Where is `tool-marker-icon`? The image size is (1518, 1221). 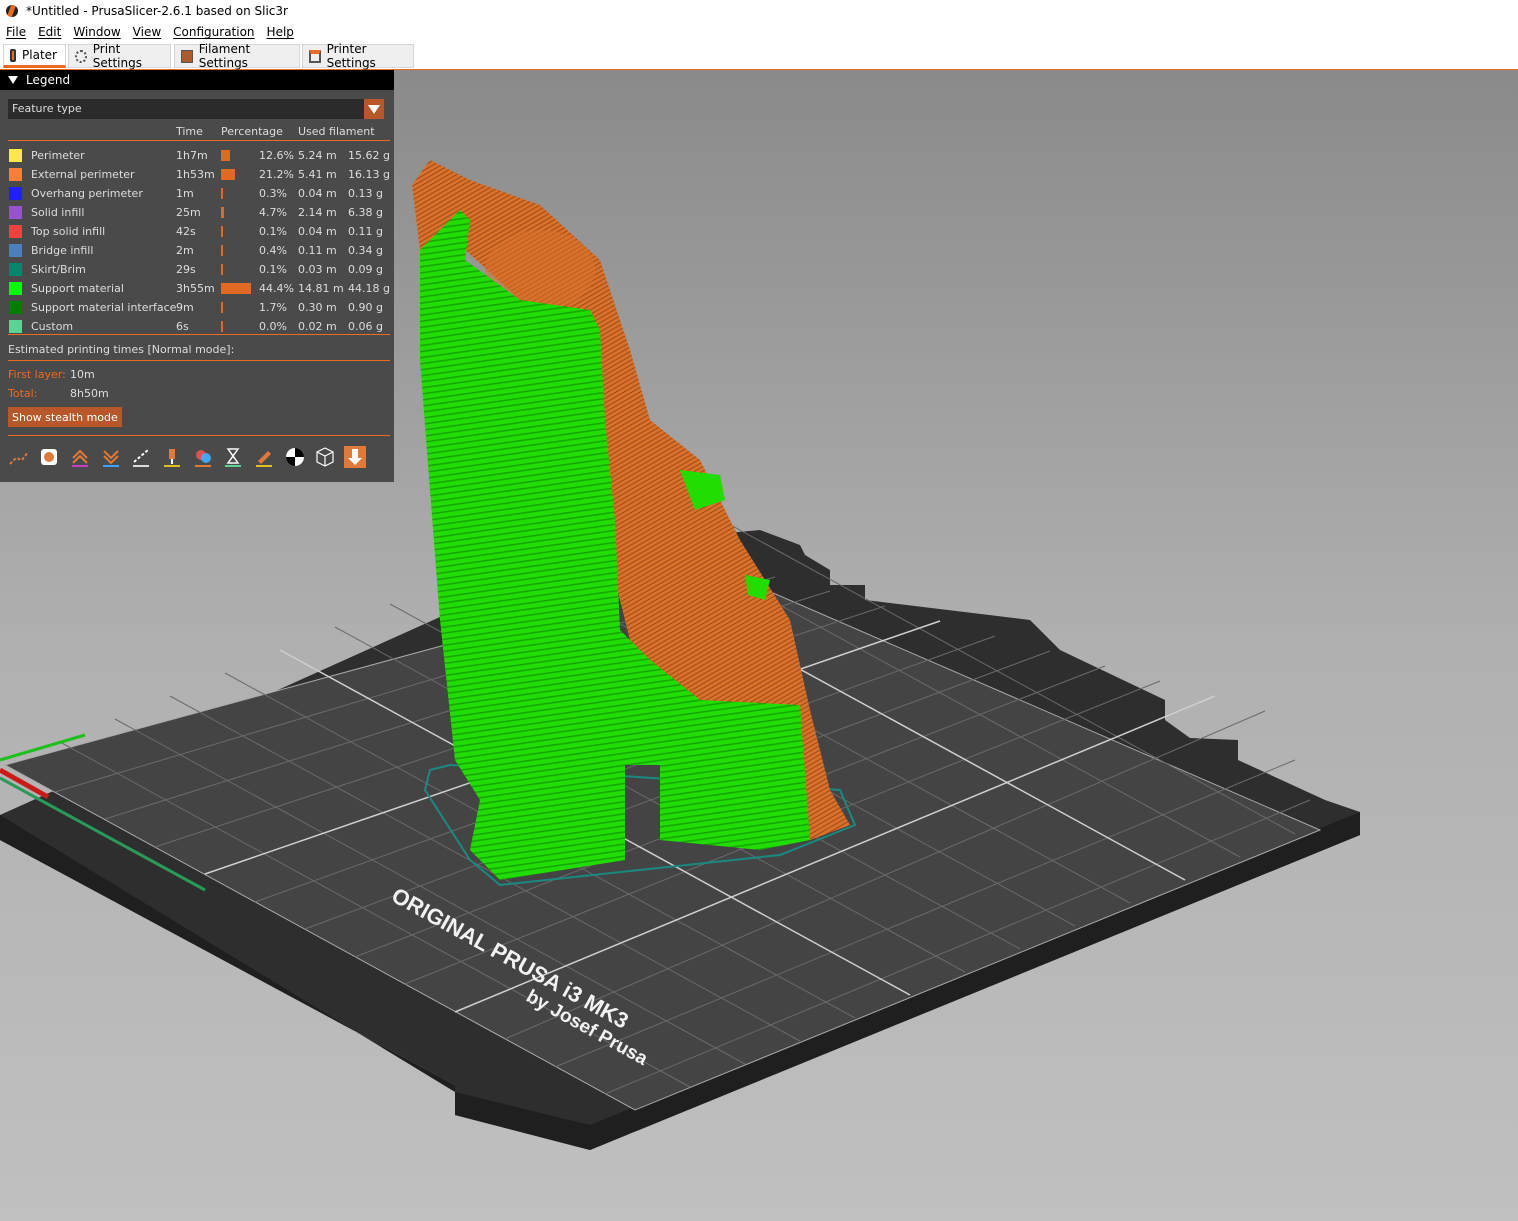
tool-marker-icon is located at coordinates (355, 457).